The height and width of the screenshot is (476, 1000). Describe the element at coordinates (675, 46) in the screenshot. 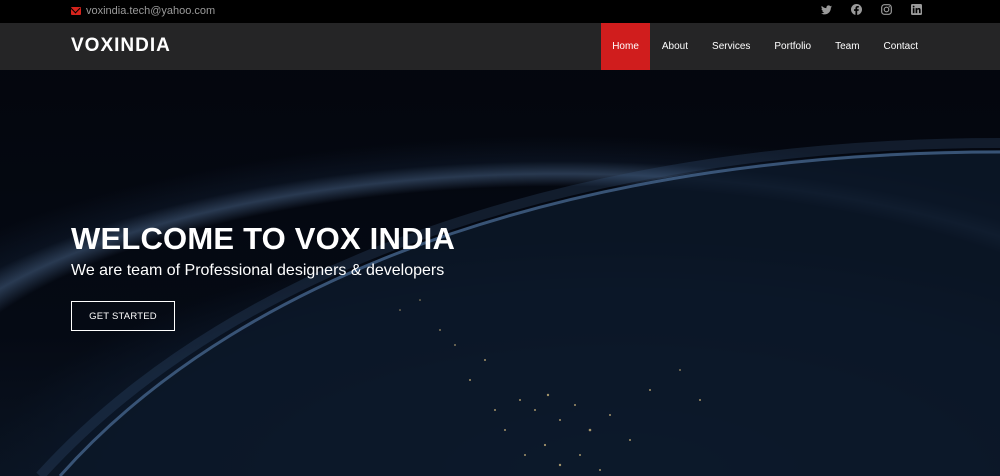

I see `nav-item-about: About` at that location.